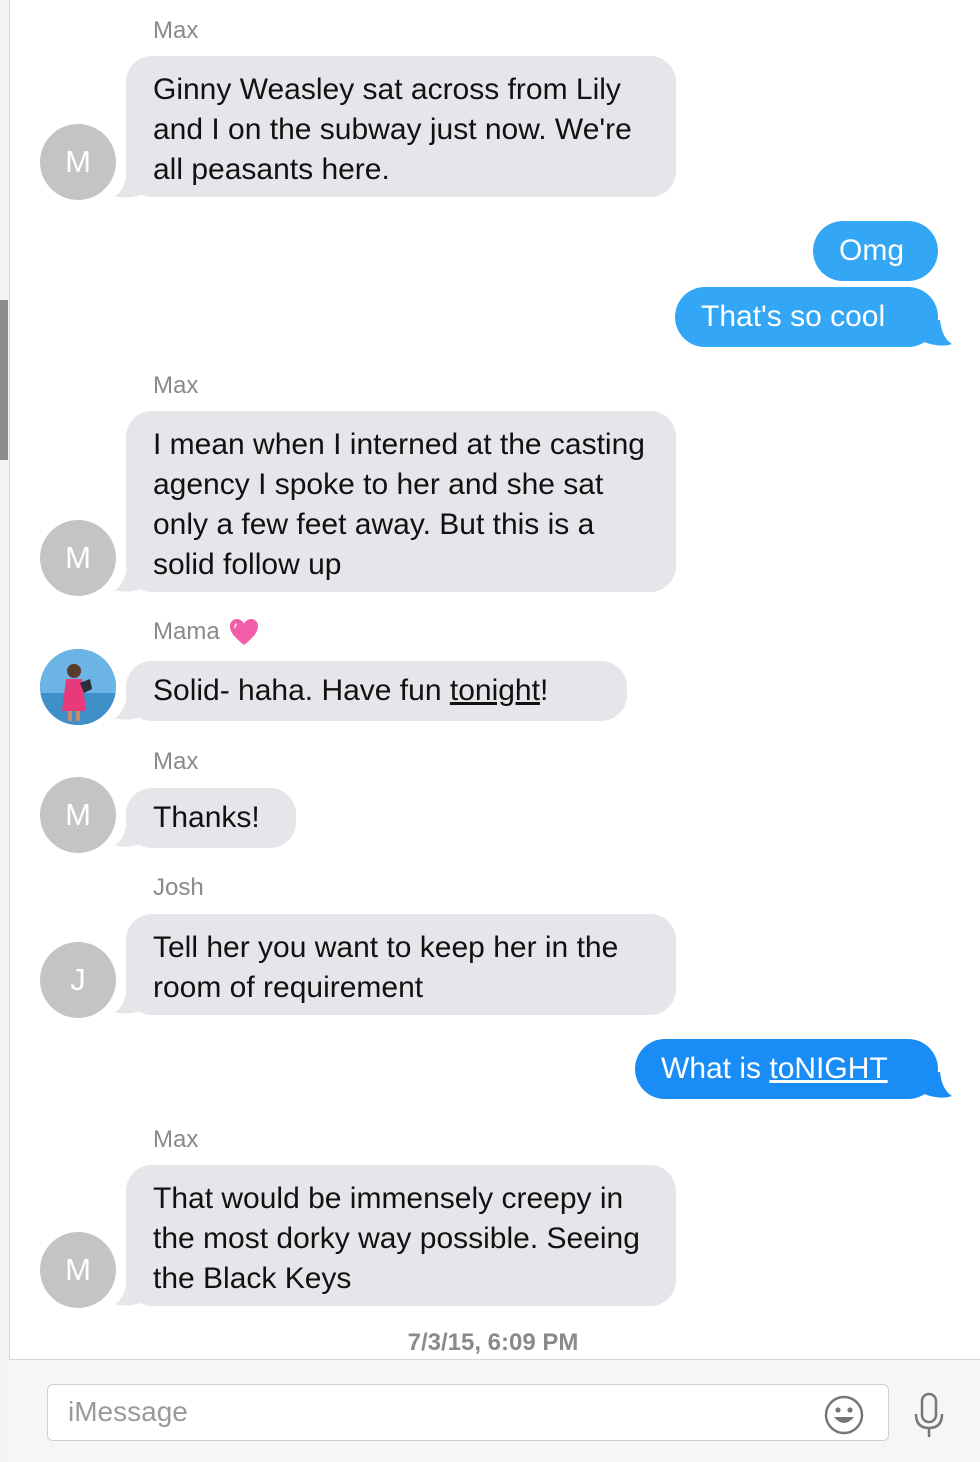 The width and height of the screenshot is (980, 1462). I want to click on emoji-smiley-icon, so click(844, 1415).